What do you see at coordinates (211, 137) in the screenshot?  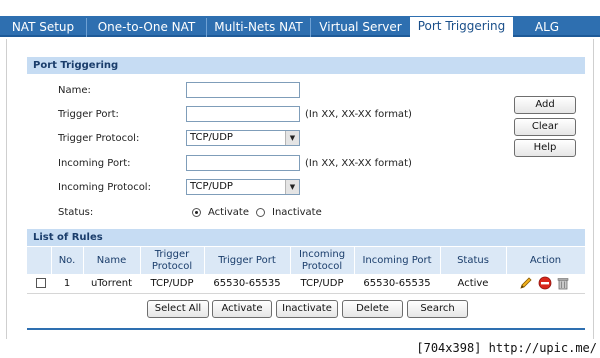 I see `trigger-protocol-value: TCP/UDP` at bounding box center [211, 137].